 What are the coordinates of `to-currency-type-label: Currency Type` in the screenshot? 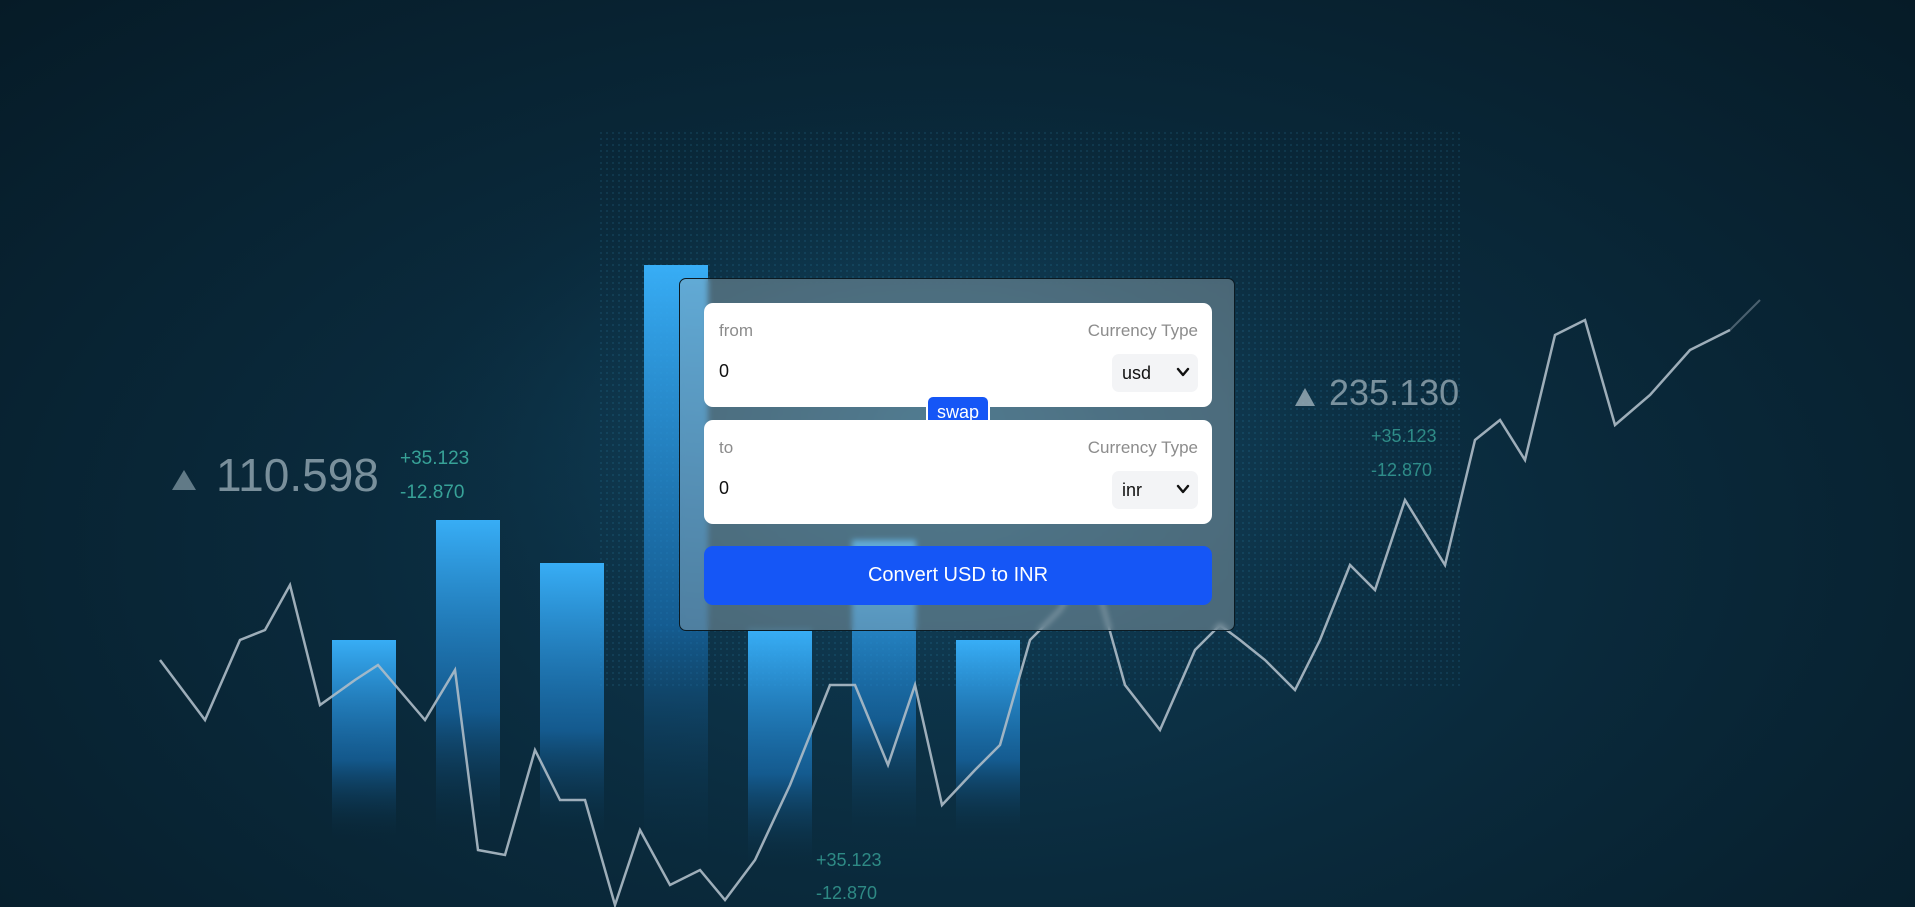 It's located at (1142, 447).